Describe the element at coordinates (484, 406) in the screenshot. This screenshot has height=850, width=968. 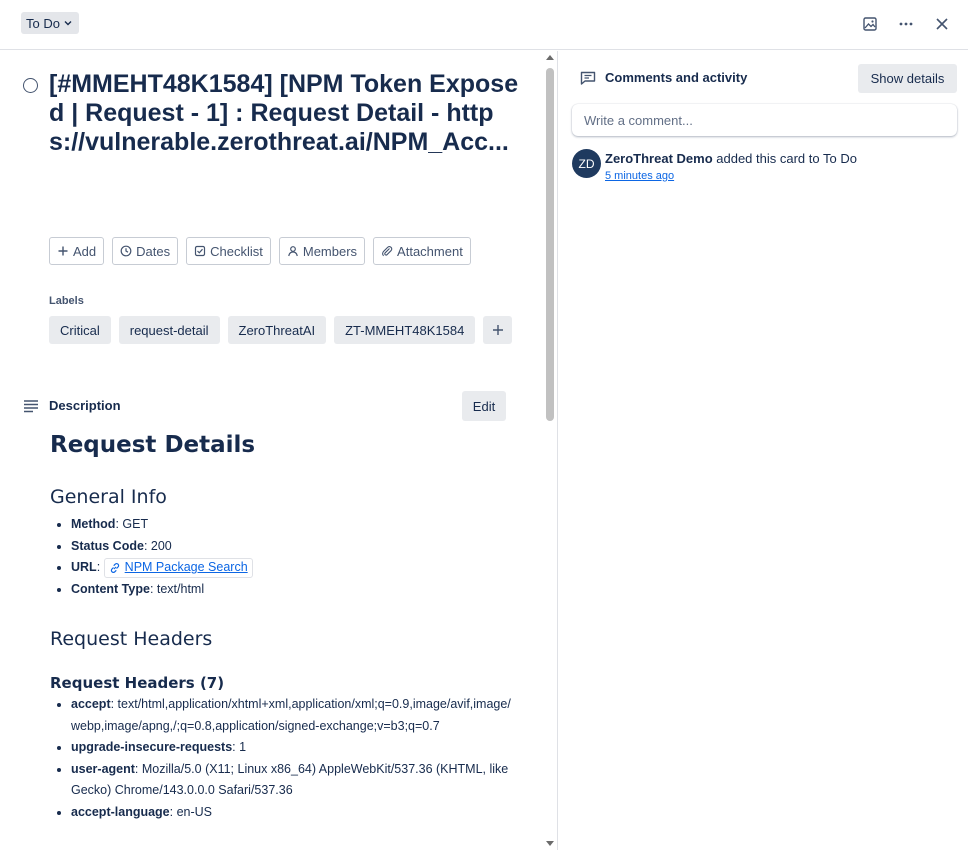
I see `edit-description-button: Edit` at that location.